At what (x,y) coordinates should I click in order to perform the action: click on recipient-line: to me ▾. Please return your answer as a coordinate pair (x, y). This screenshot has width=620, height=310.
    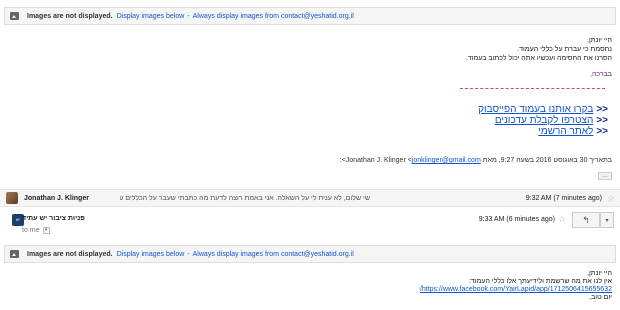
    Looking at the image, I should click on (36, 230).